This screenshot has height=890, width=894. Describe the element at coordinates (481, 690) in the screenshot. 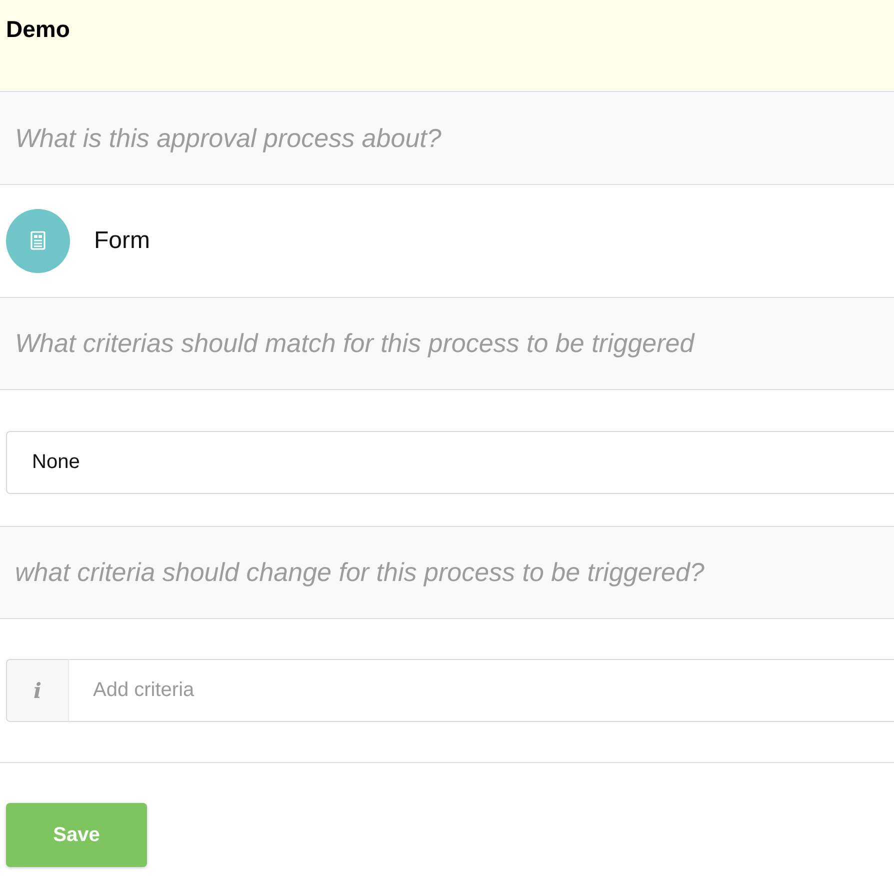

I see `add-criteria-input: Add criteria` at that location.